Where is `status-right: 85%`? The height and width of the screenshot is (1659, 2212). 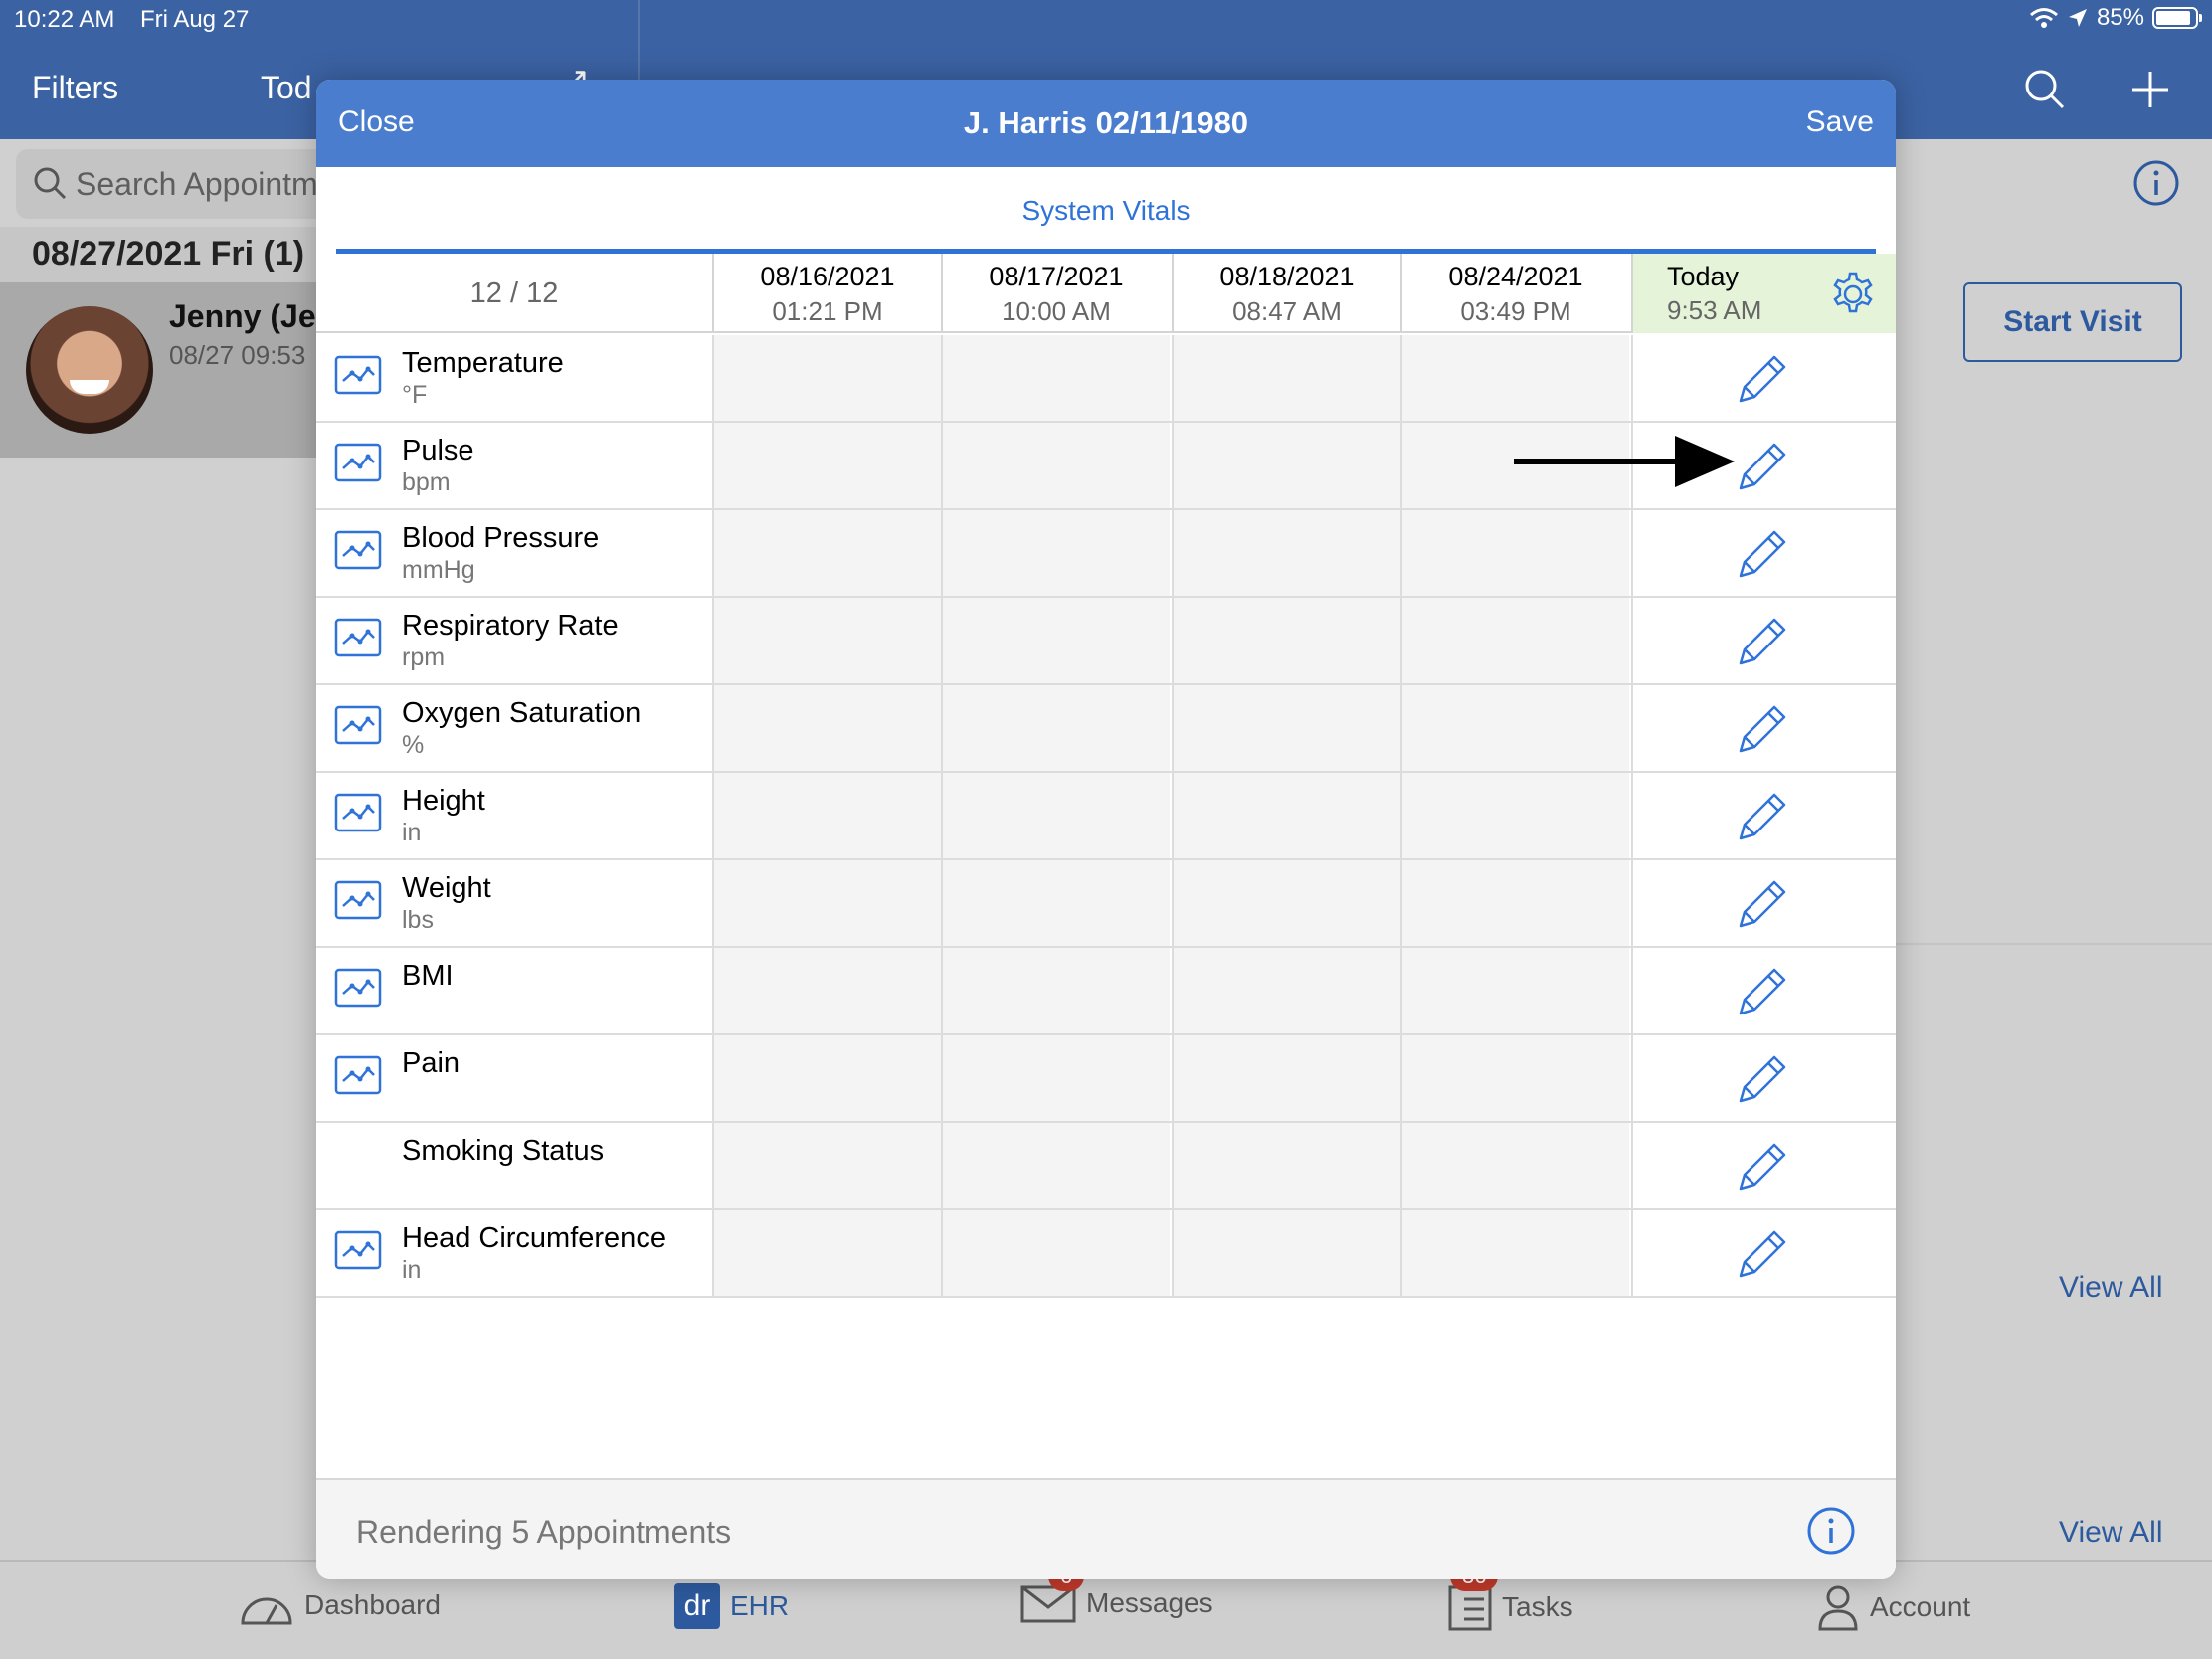 status-right: 85% is located at coordinates (2115, 18).